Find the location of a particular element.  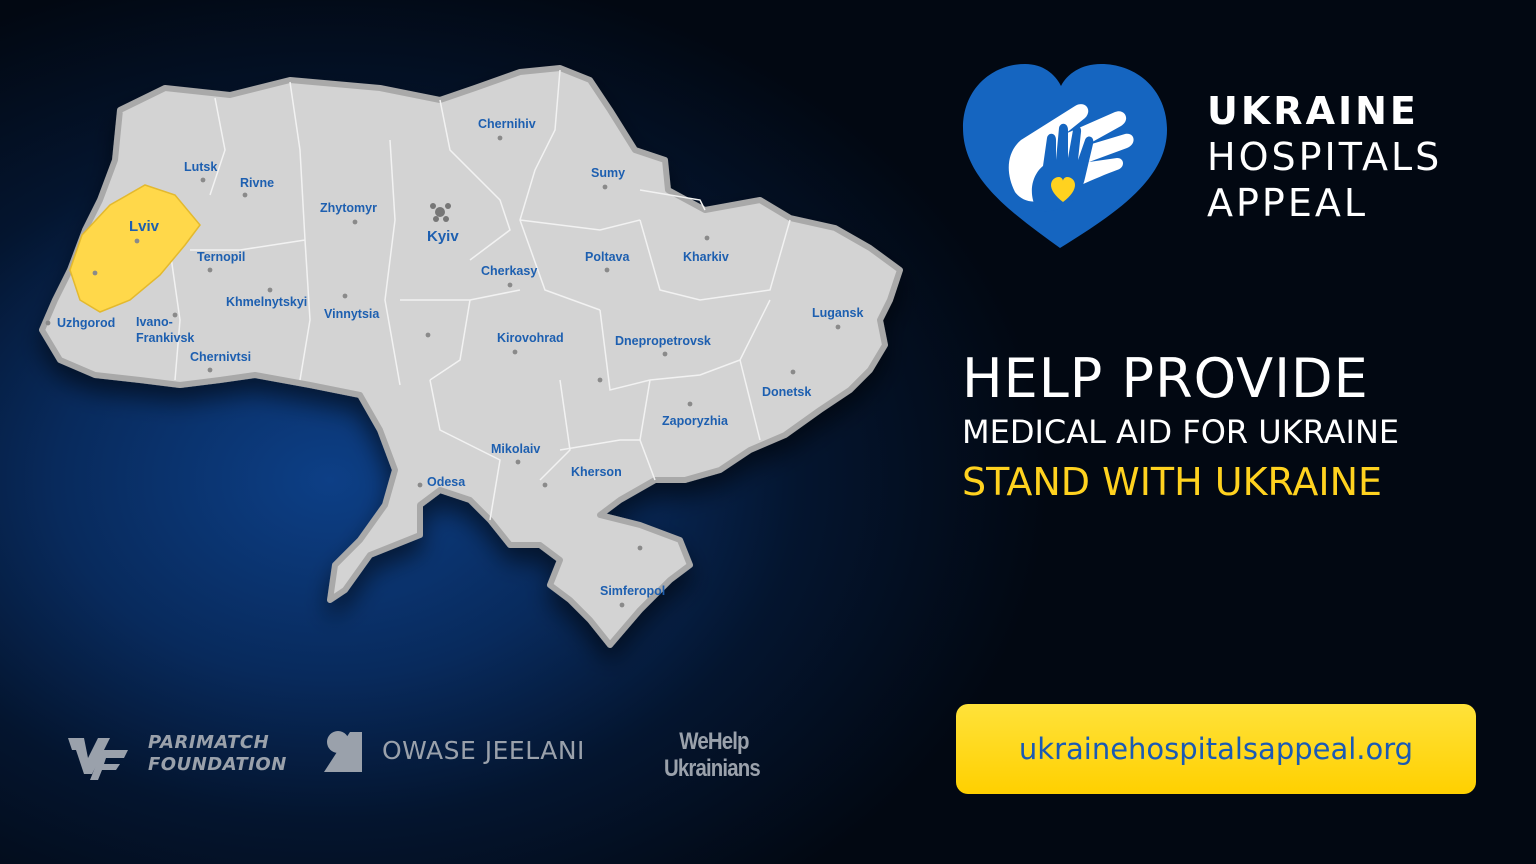

wehelp-line2: Ukrainians is located at coordinates (712, 768).